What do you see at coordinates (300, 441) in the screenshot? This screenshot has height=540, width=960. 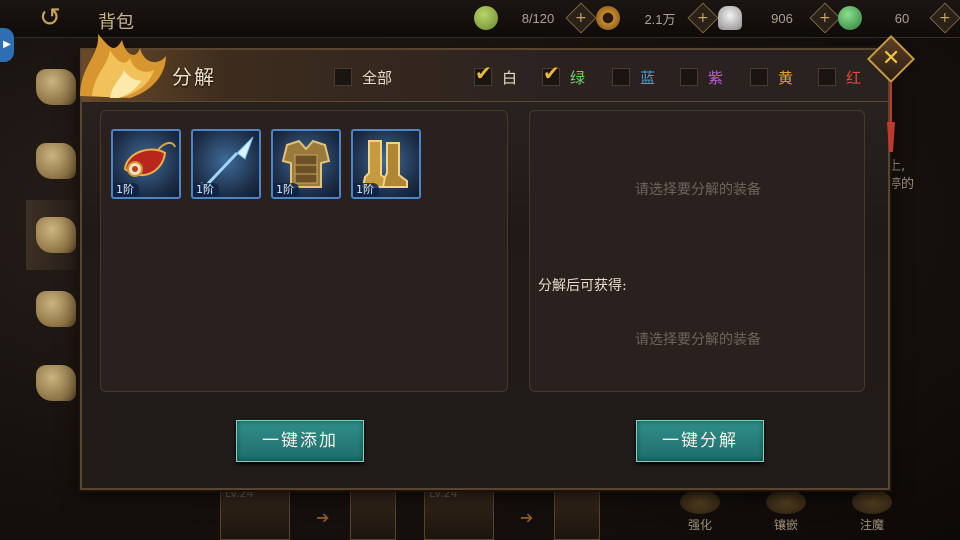 I see `add-all-button: 一键添加` at bounding box center [300, 441].